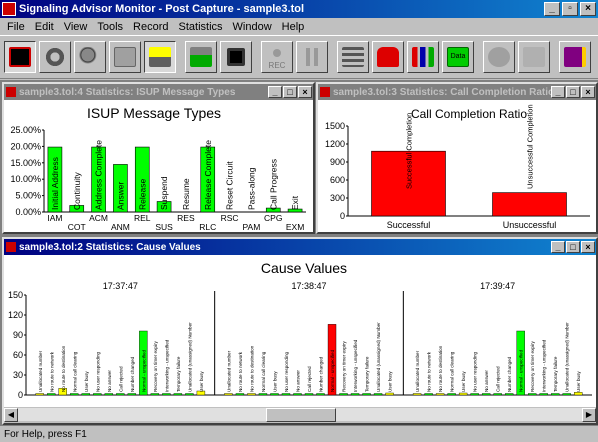 Image resolution: width=598 pixels, height=442 pixels. Describe the element at coordinates (573, 247) in the screenshot. I see `cause-maximize-button: □` at that location.